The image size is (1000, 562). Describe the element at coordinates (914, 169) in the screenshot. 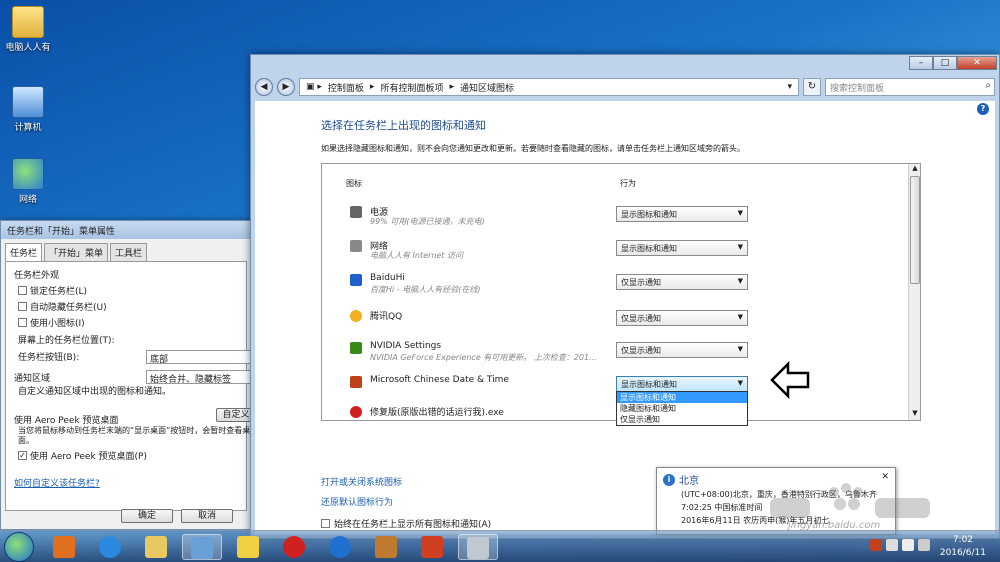

I see `scroll-up-icon: ▲` at that location.